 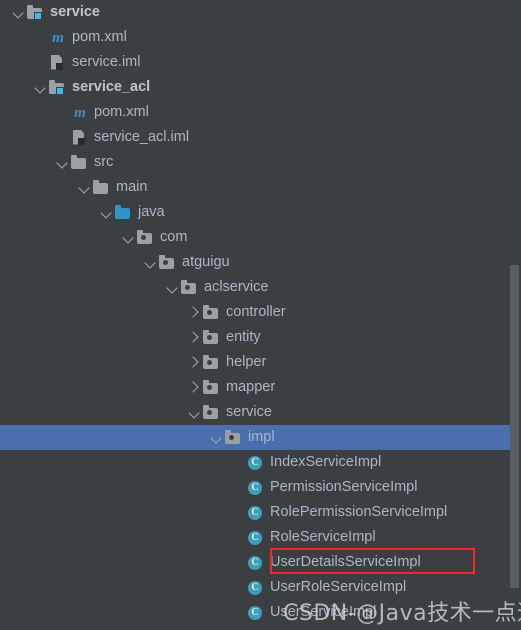 I want to click on tree-row: C UserDetailsServiceImpl, so click(x=260, y=562).